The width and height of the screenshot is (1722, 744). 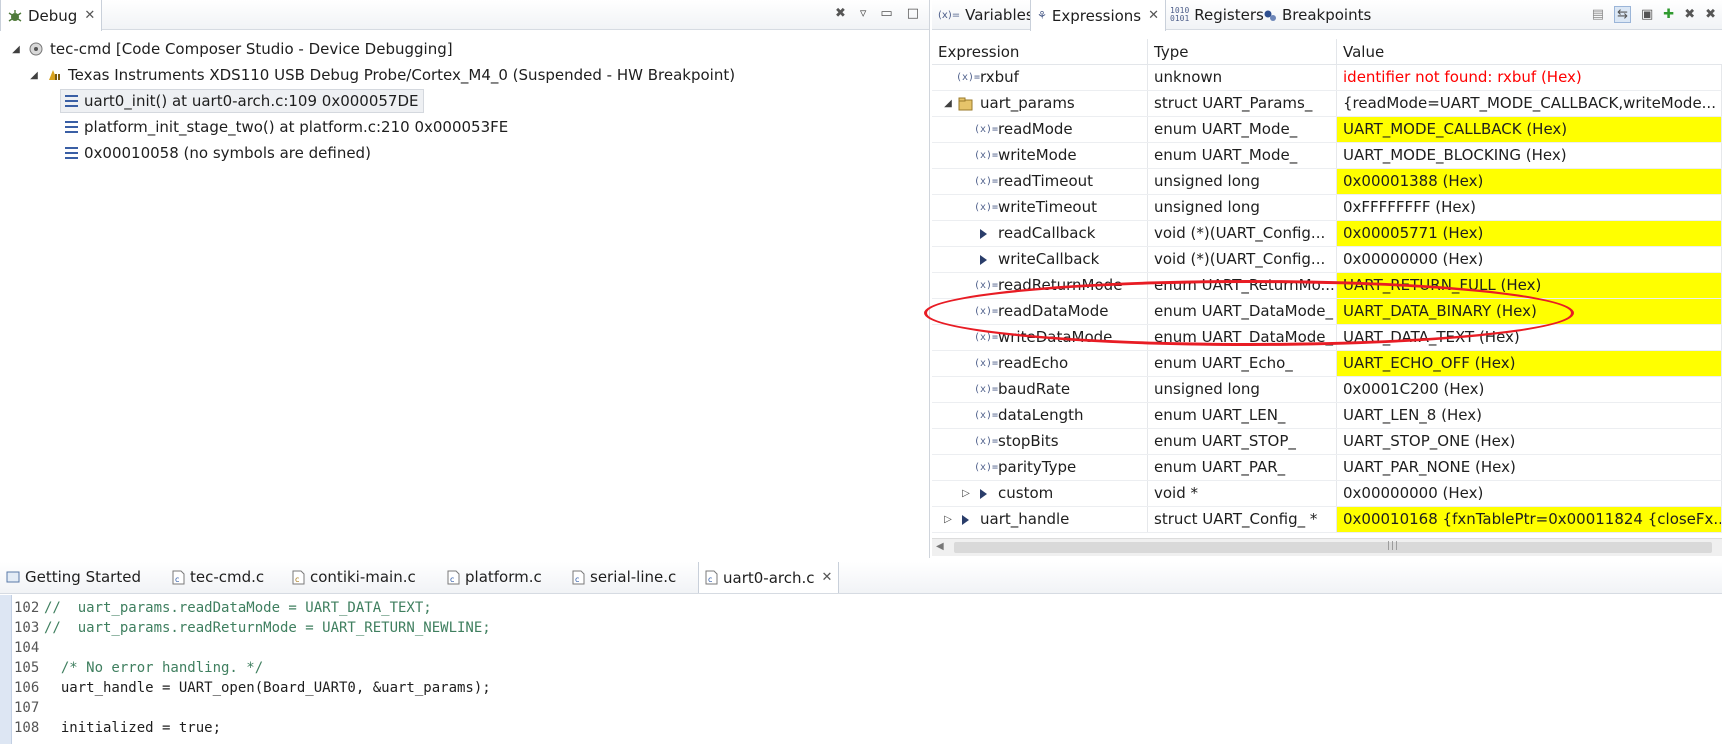 What do you see at coordinates (1040, 52) in the screenshot?
I see `column-expression: Expression` at bounding box center [1040, 52].